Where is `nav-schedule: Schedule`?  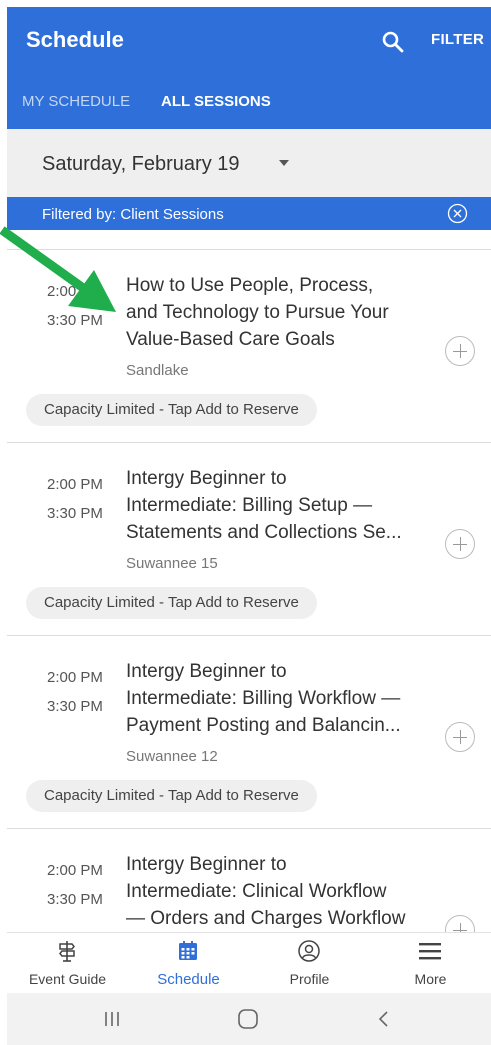 nav-schedule: Schedule is located at coordinates (188, 963).